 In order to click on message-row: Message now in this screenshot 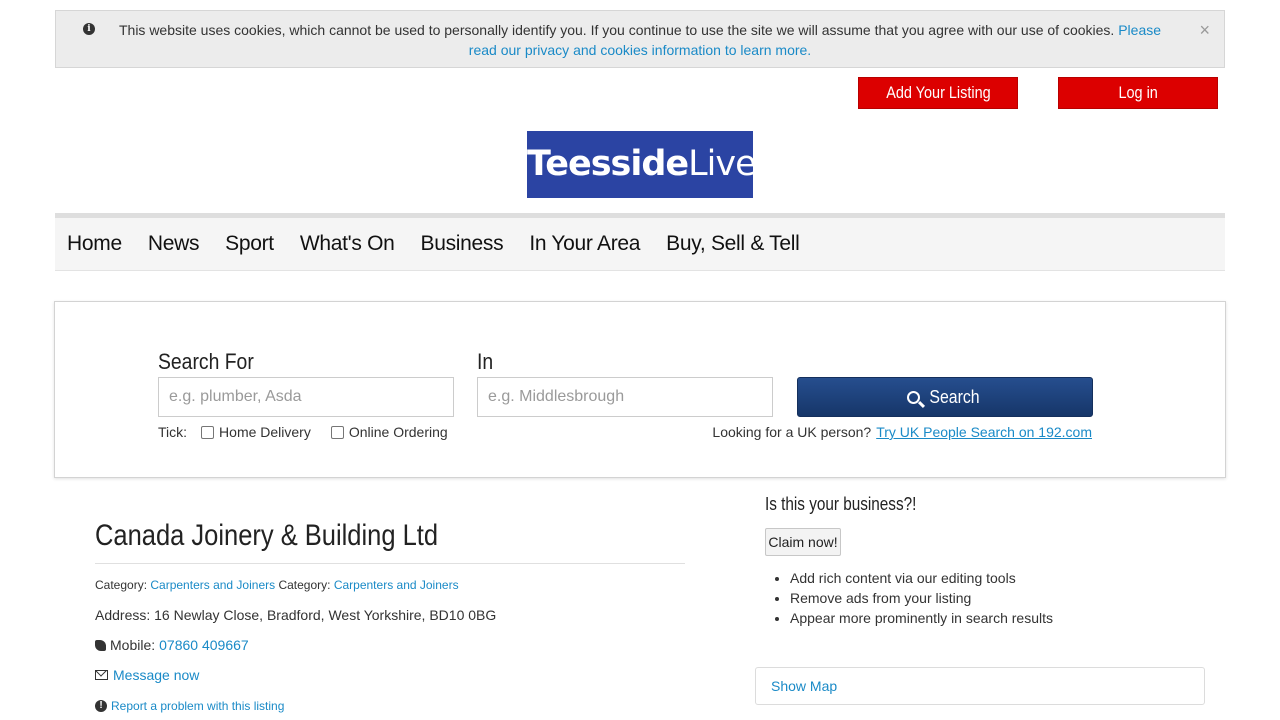, I will do `click(147, 675)`.